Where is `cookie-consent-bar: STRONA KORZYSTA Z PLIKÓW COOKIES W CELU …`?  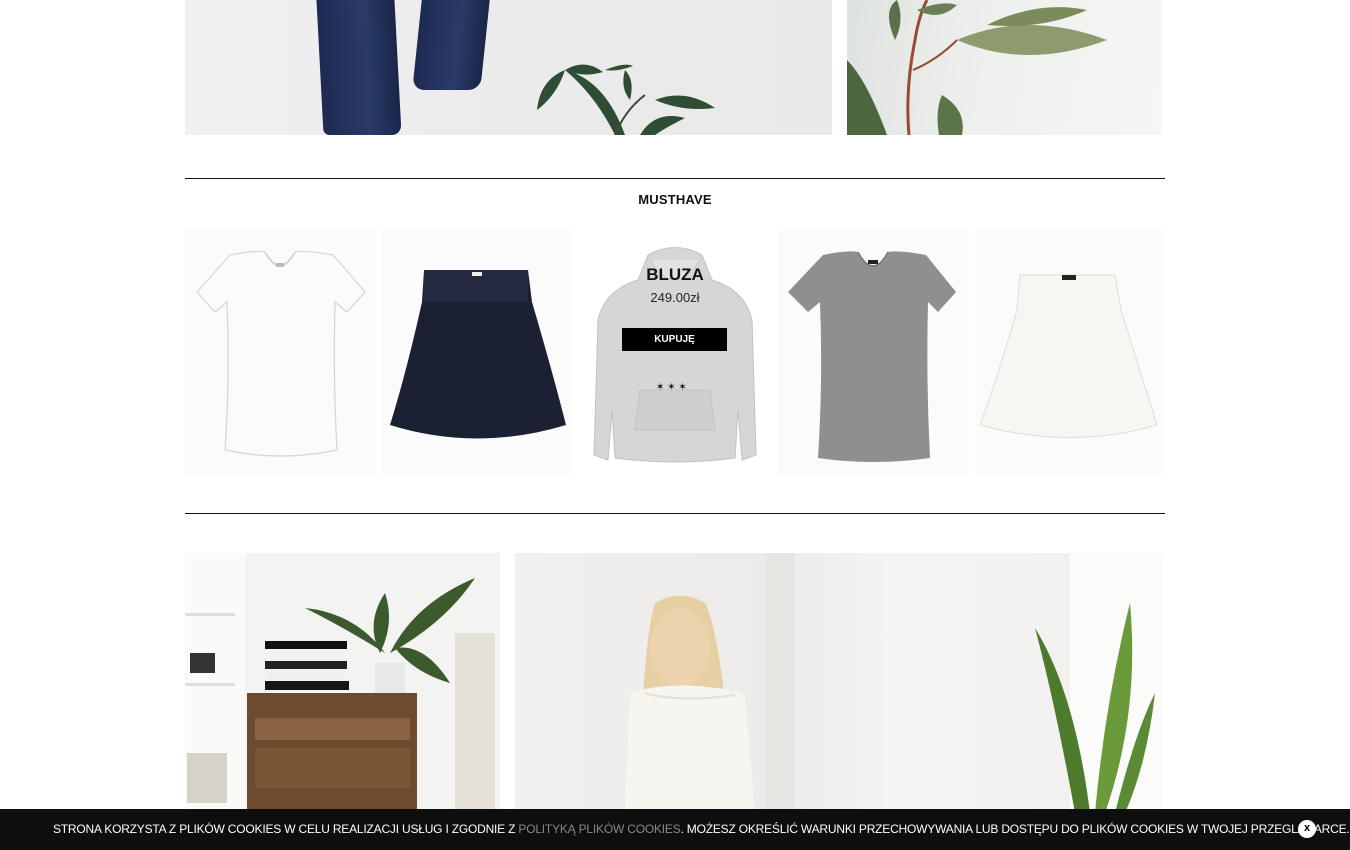 cookie-consent-bar: STRONA KORZYSTA Z PLIKÓW COOKIES W CELU … is located at coordinates (675, 829).